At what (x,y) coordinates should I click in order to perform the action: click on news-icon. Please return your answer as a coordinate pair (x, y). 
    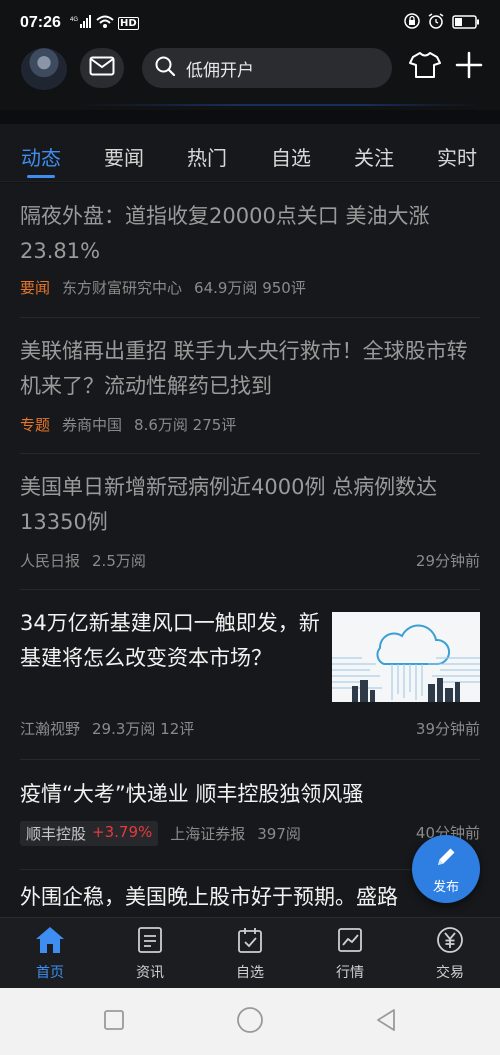
    Looking at the image, I should click on (150, 942).